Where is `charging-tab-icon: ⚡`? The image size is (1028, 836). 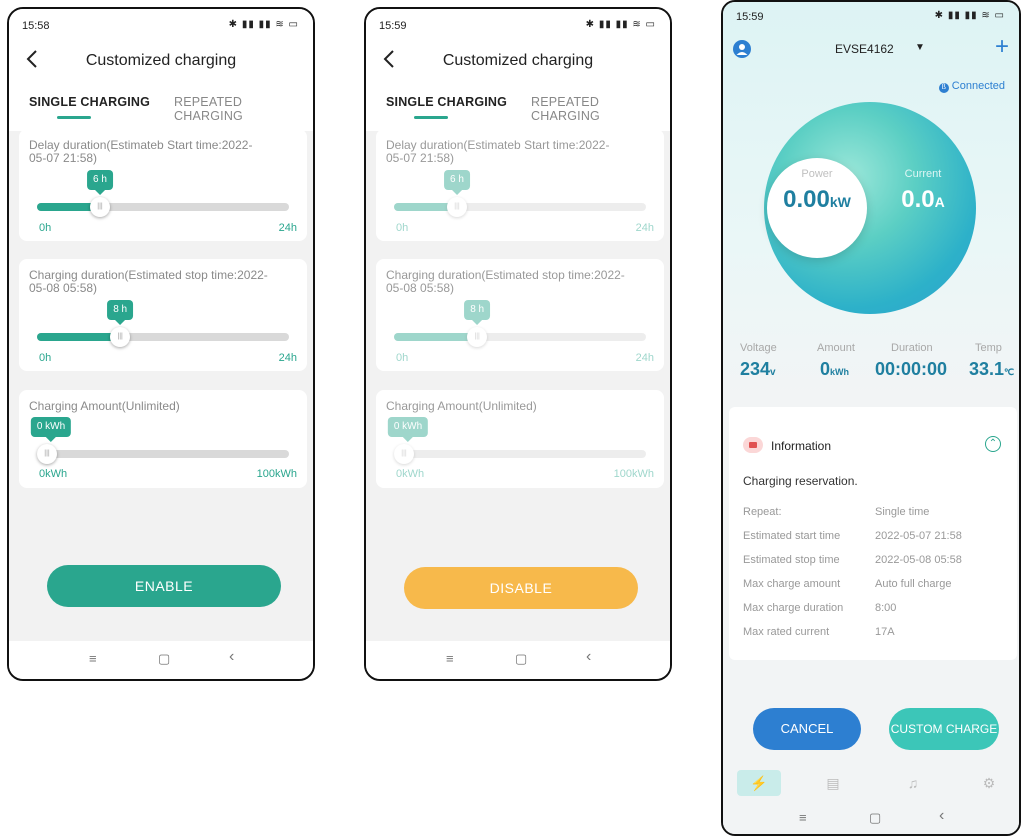
charging-tab-icon: ⚡ is located at coordinates (759, 783).